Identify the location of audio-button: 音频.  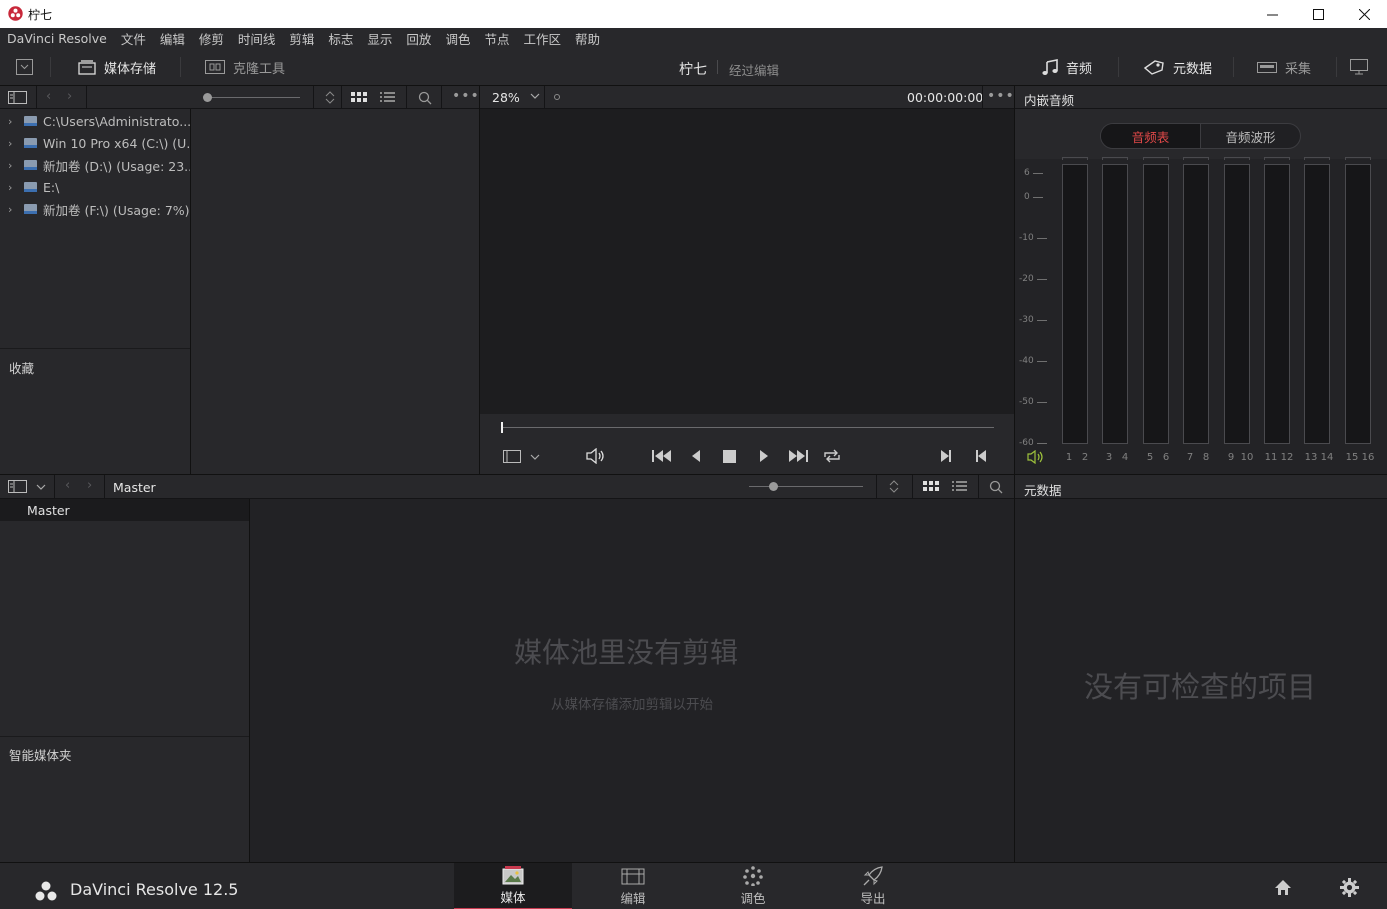
(1067, 67).